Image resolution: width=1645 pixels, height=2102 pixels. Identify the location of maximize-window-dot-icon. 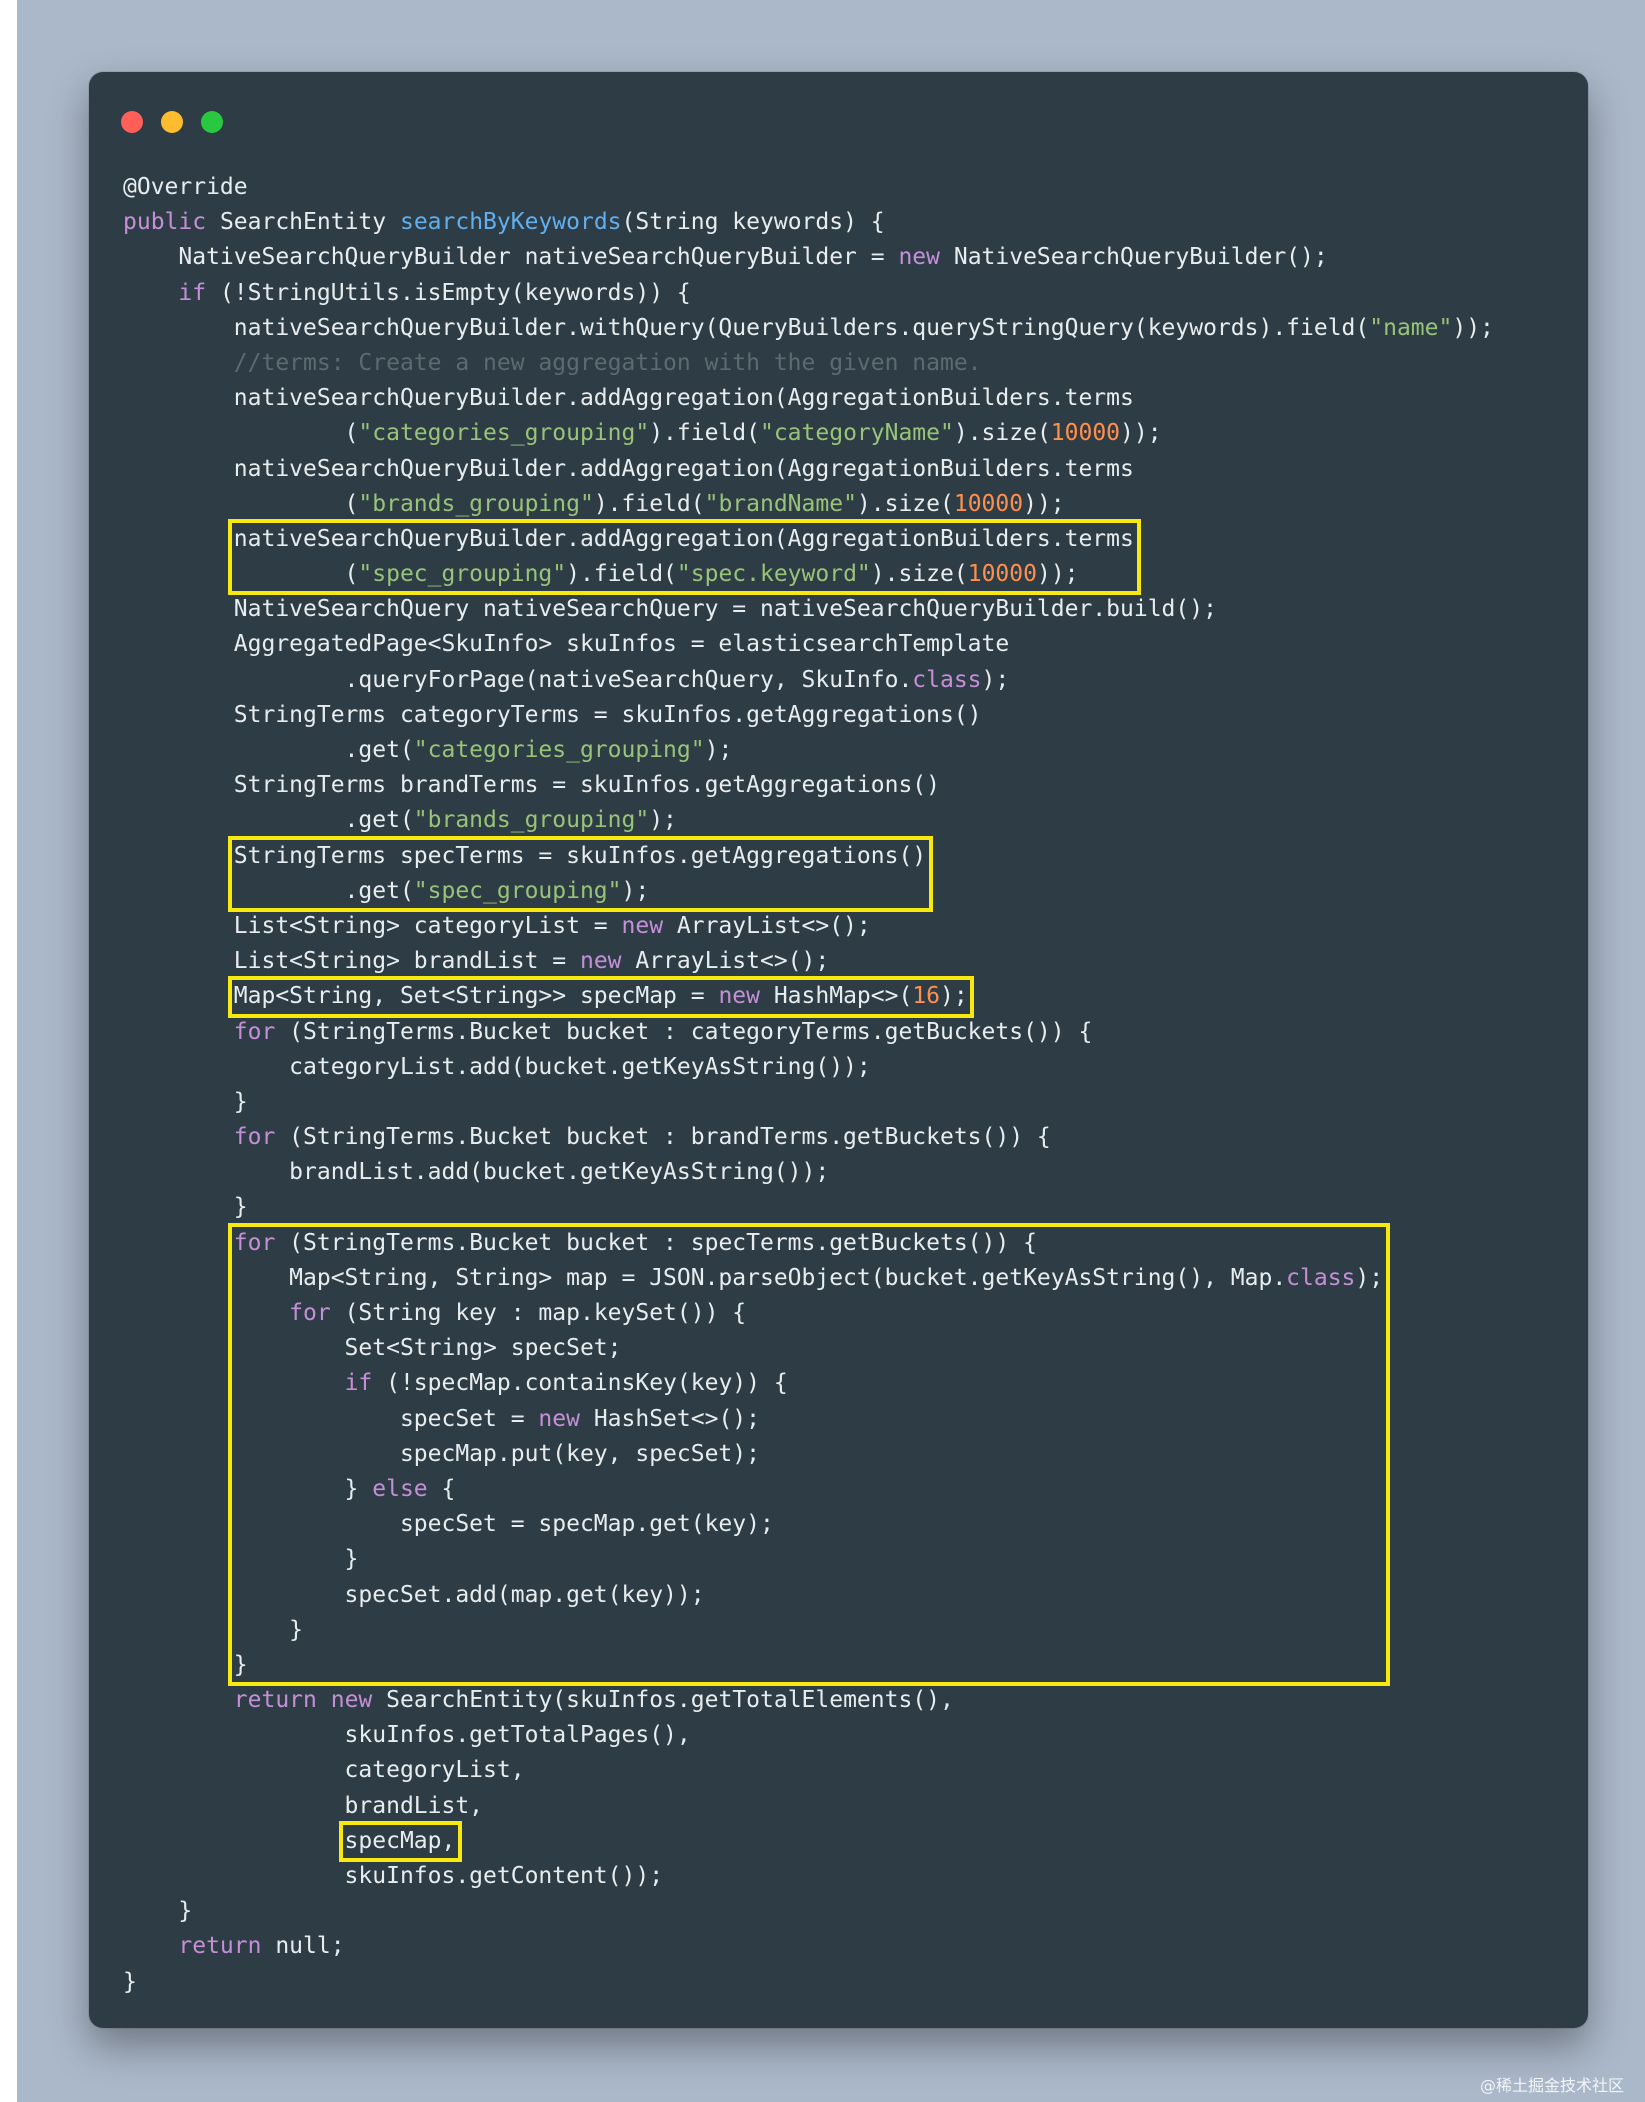
(212, 122).